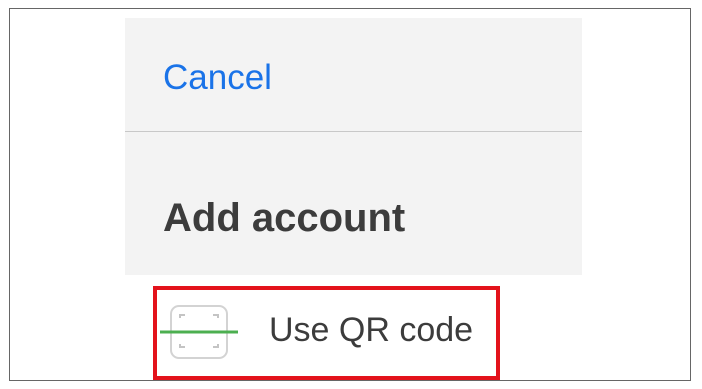 The image size is (702, 389). What do you see at coordinates (371, 330) in the screenshot?
I see `use-qr-code-label: Use QR code` at bounding box center [371, 330].